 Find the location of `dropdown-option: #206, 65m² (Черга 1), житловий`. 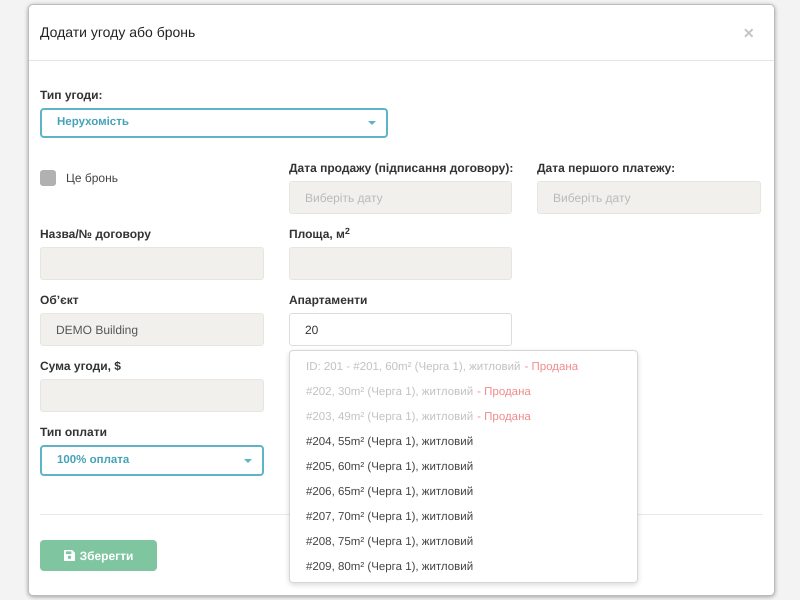

dropdown-option: #206, 65m² (Черга 1), житловий is located at coordinates (463, 492).